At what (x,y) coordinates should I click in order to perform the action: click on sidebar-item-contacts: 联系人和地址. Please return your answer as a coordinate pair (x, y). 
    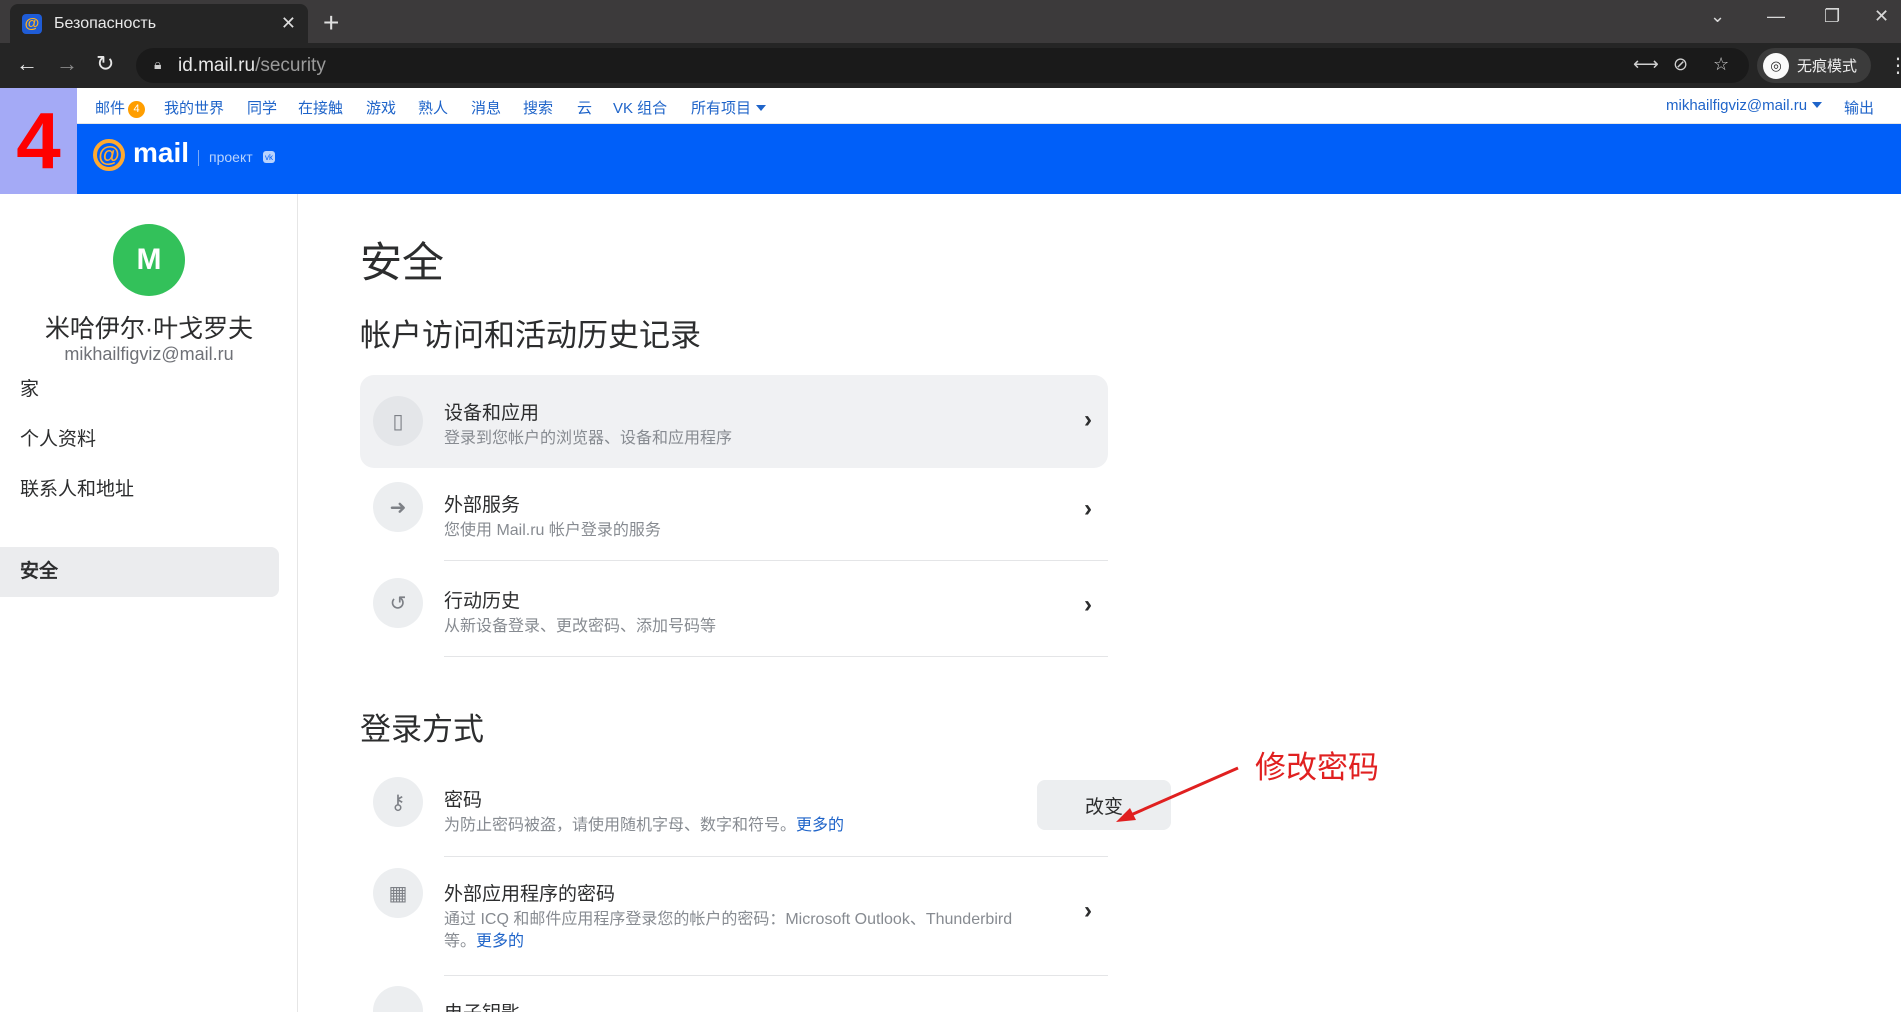
    Looking at the image, I should click on (139, 490).